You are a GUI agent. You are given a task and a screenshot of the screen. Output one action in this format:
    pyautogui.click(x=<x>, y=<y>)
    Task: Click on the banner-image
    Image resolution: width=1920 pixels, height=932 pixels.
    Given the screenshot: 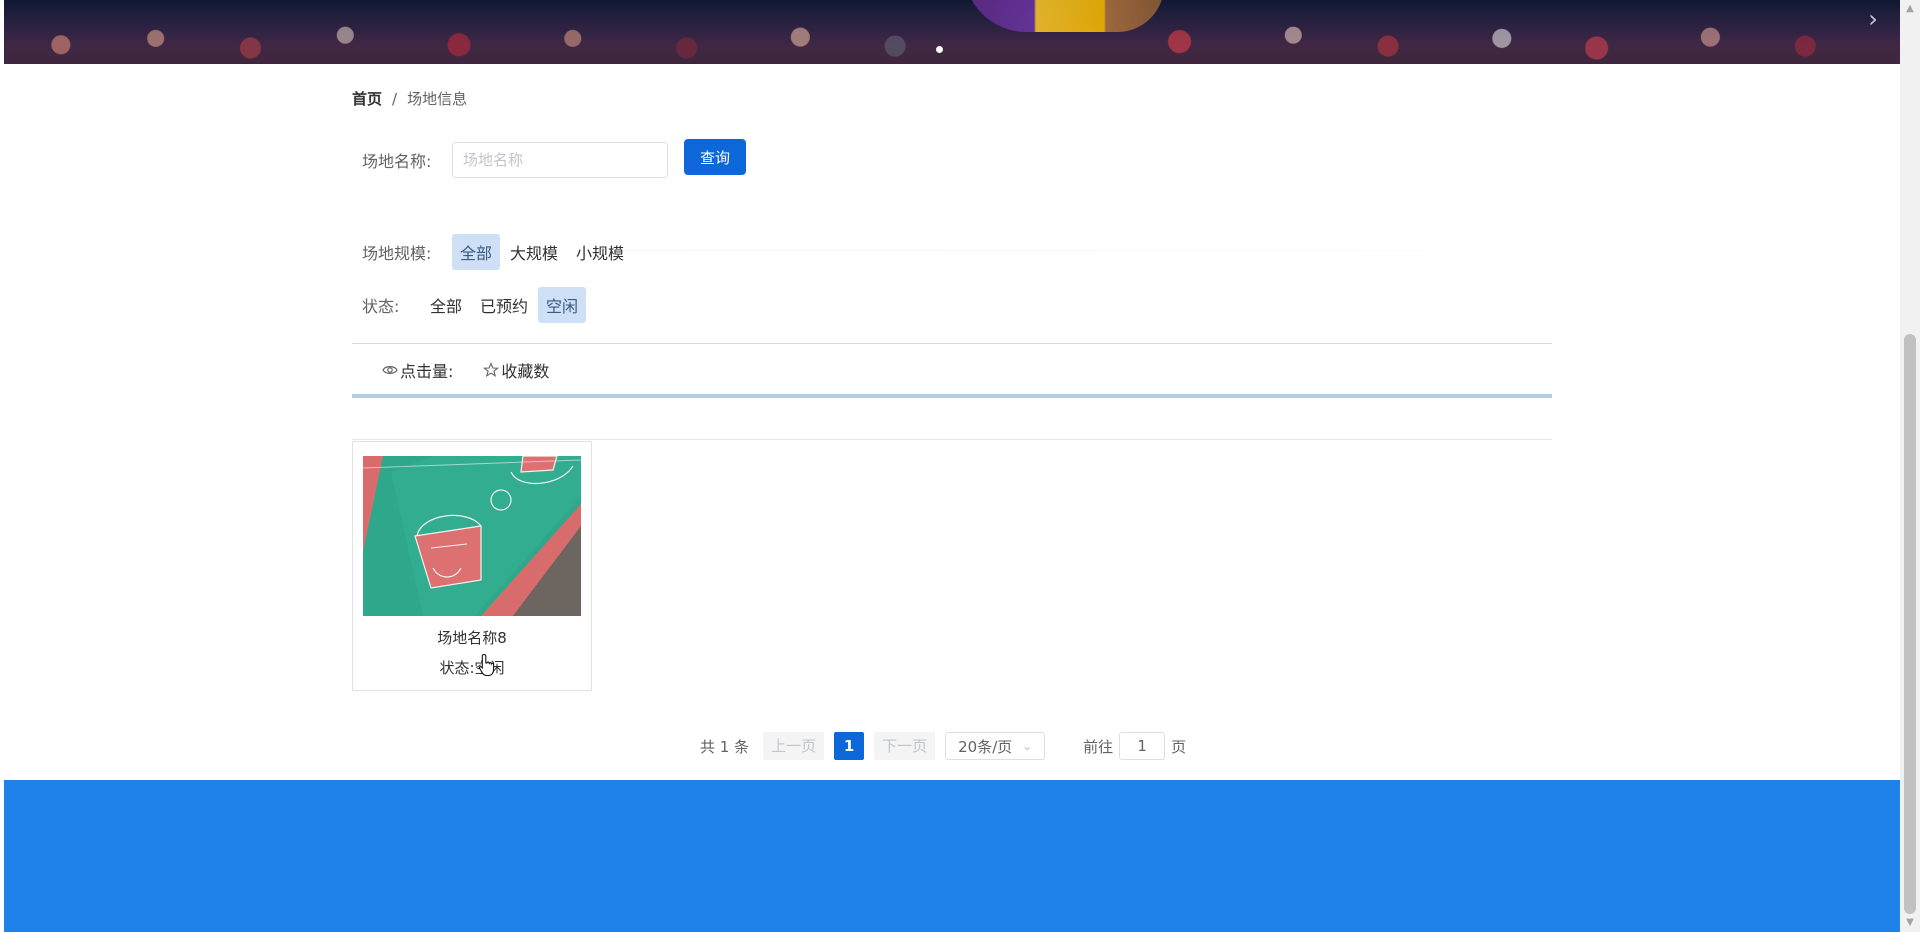 What is the action you would take?
    pyautogui.click(x=952, y=32)
    